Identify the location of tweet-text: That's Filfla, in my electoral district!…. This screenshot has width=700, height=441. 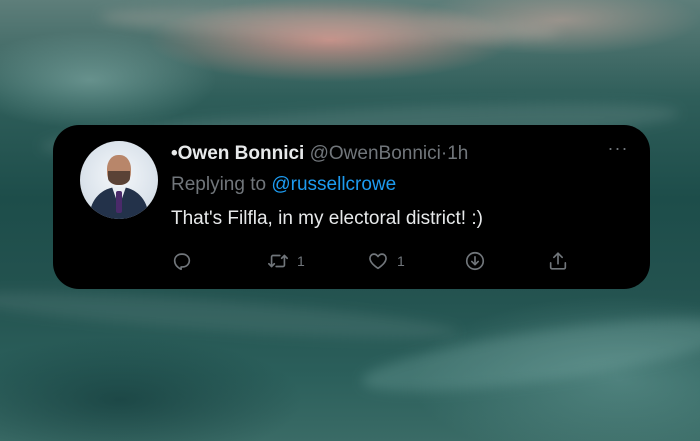
(327, 218).